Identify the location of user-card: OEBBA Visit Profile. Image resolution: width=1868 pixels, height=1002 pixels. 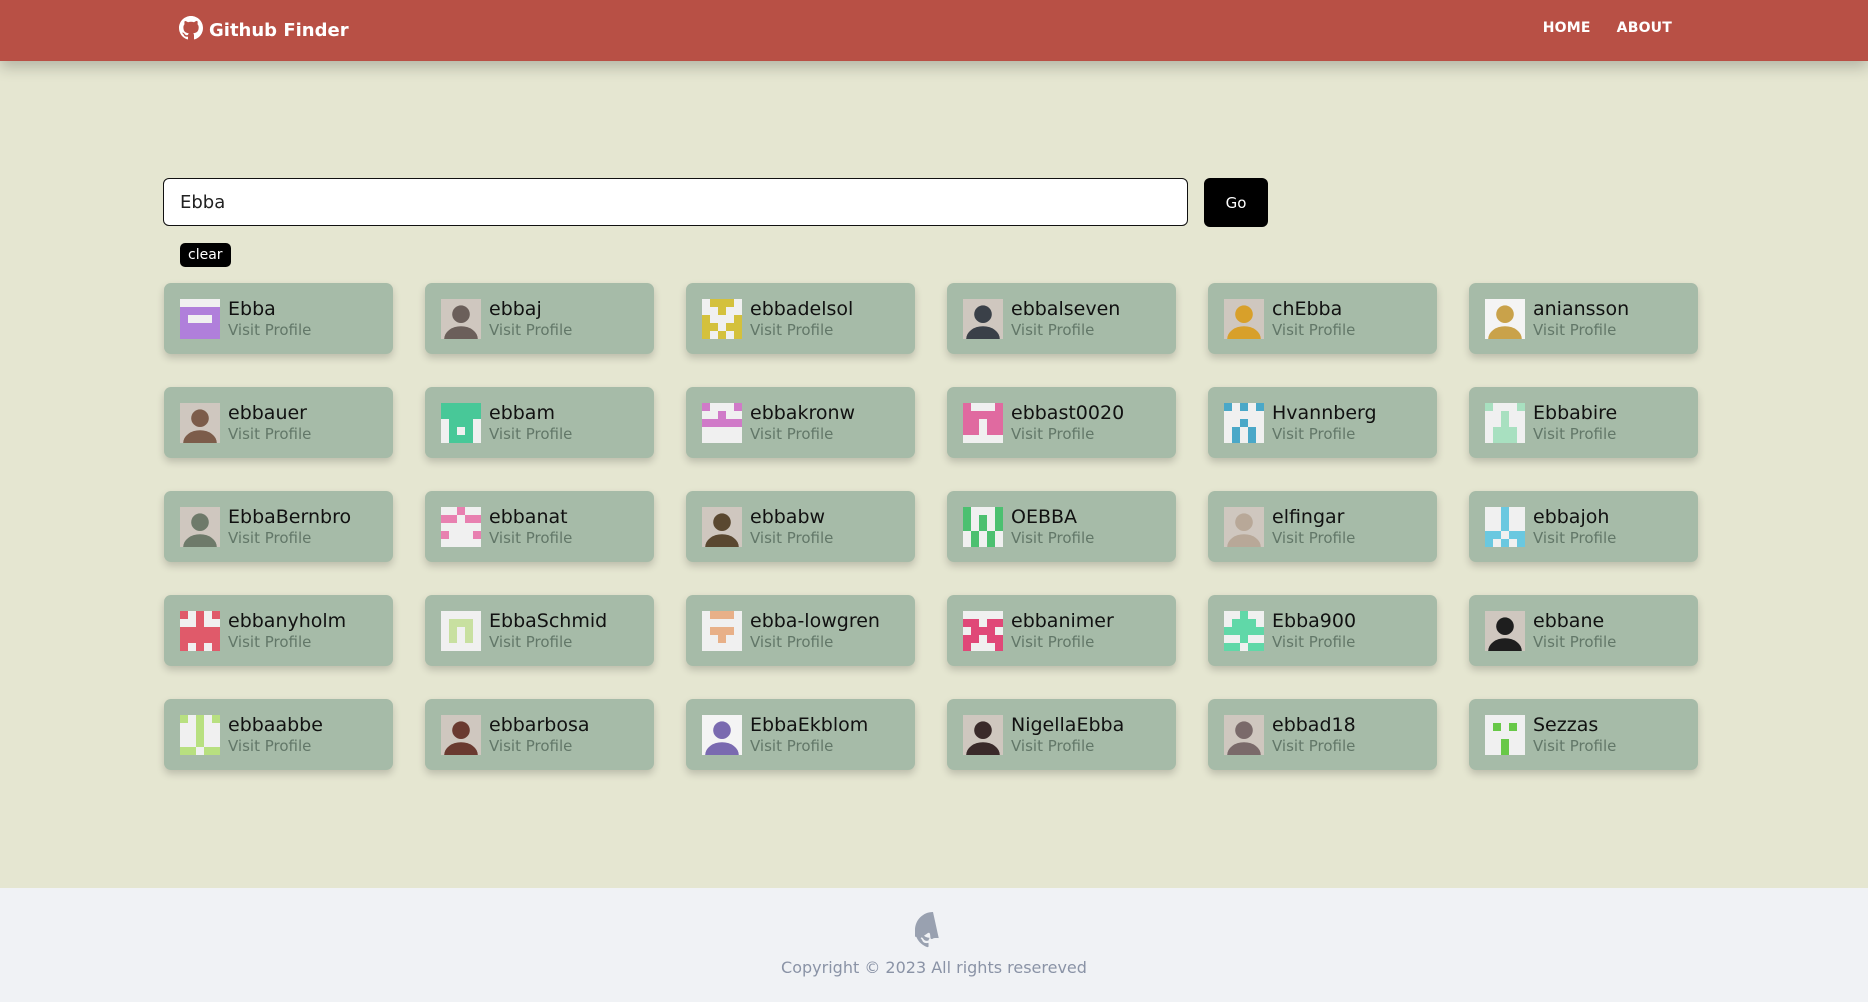
(1061, 526).